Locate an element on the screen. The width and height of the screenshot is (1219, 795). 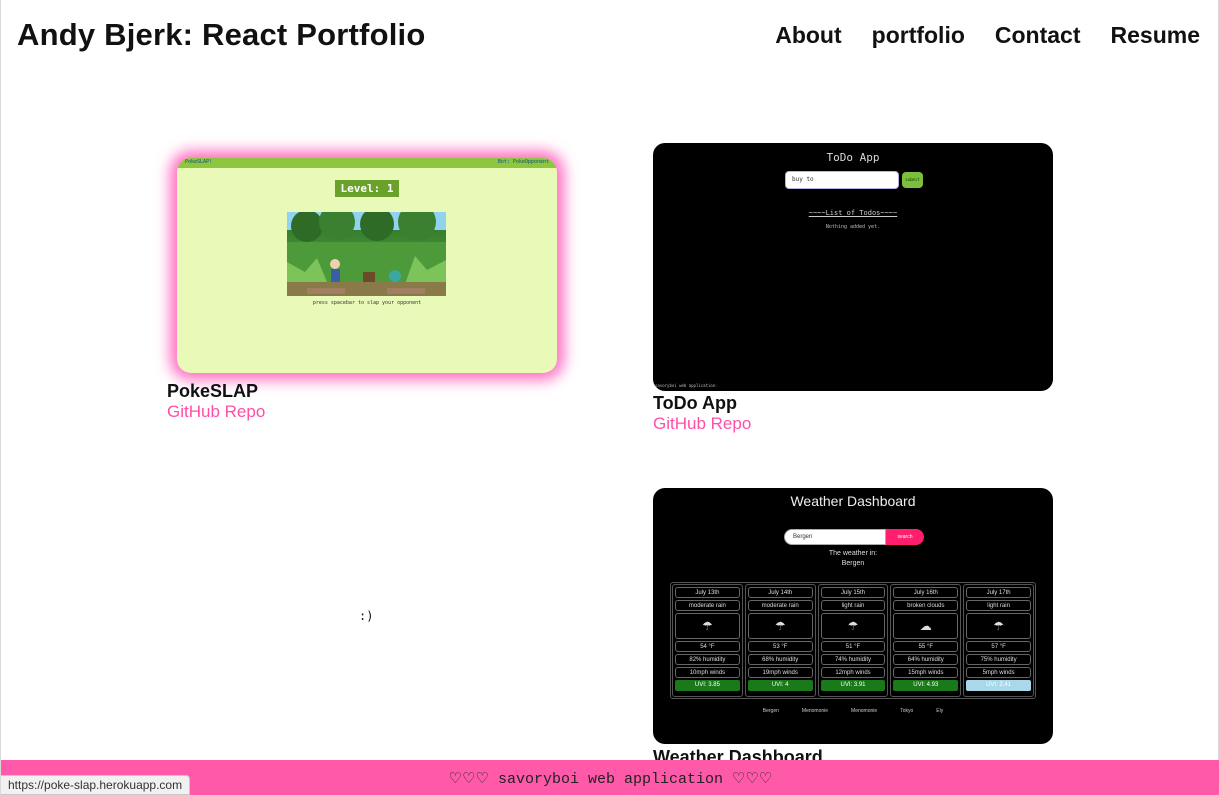
todo-repo-link: GitHub Repo is located at coordinates (702, 424).